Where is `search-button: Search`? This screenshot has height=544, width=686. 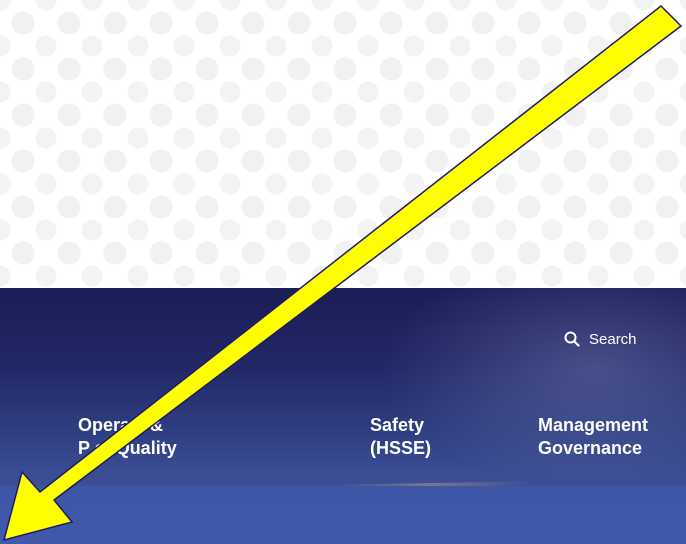
search-button: Search is located at coordinates (600, 339).